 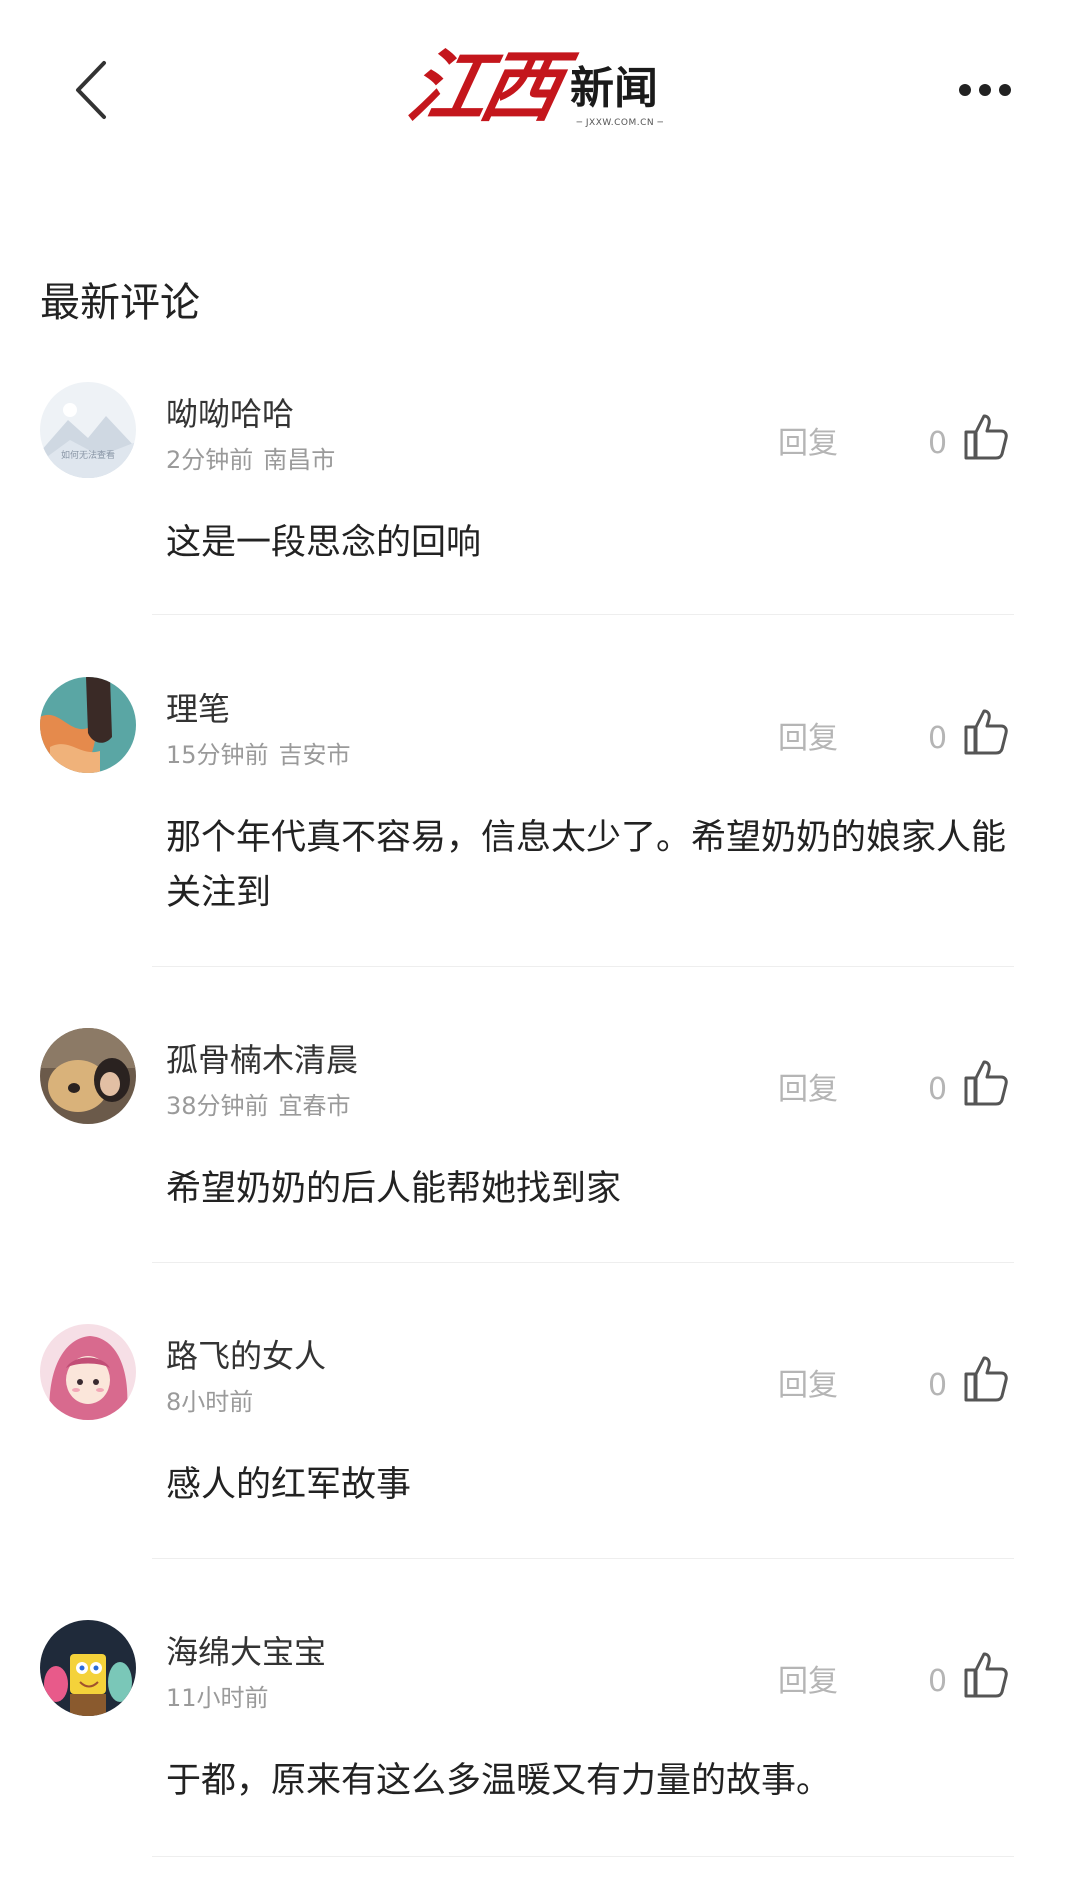 What do you see at coordinates (262, 1060) in the screenshot?
I see `comment-username: 孤骨楠木清晨` at bounding box center [262, 1060].